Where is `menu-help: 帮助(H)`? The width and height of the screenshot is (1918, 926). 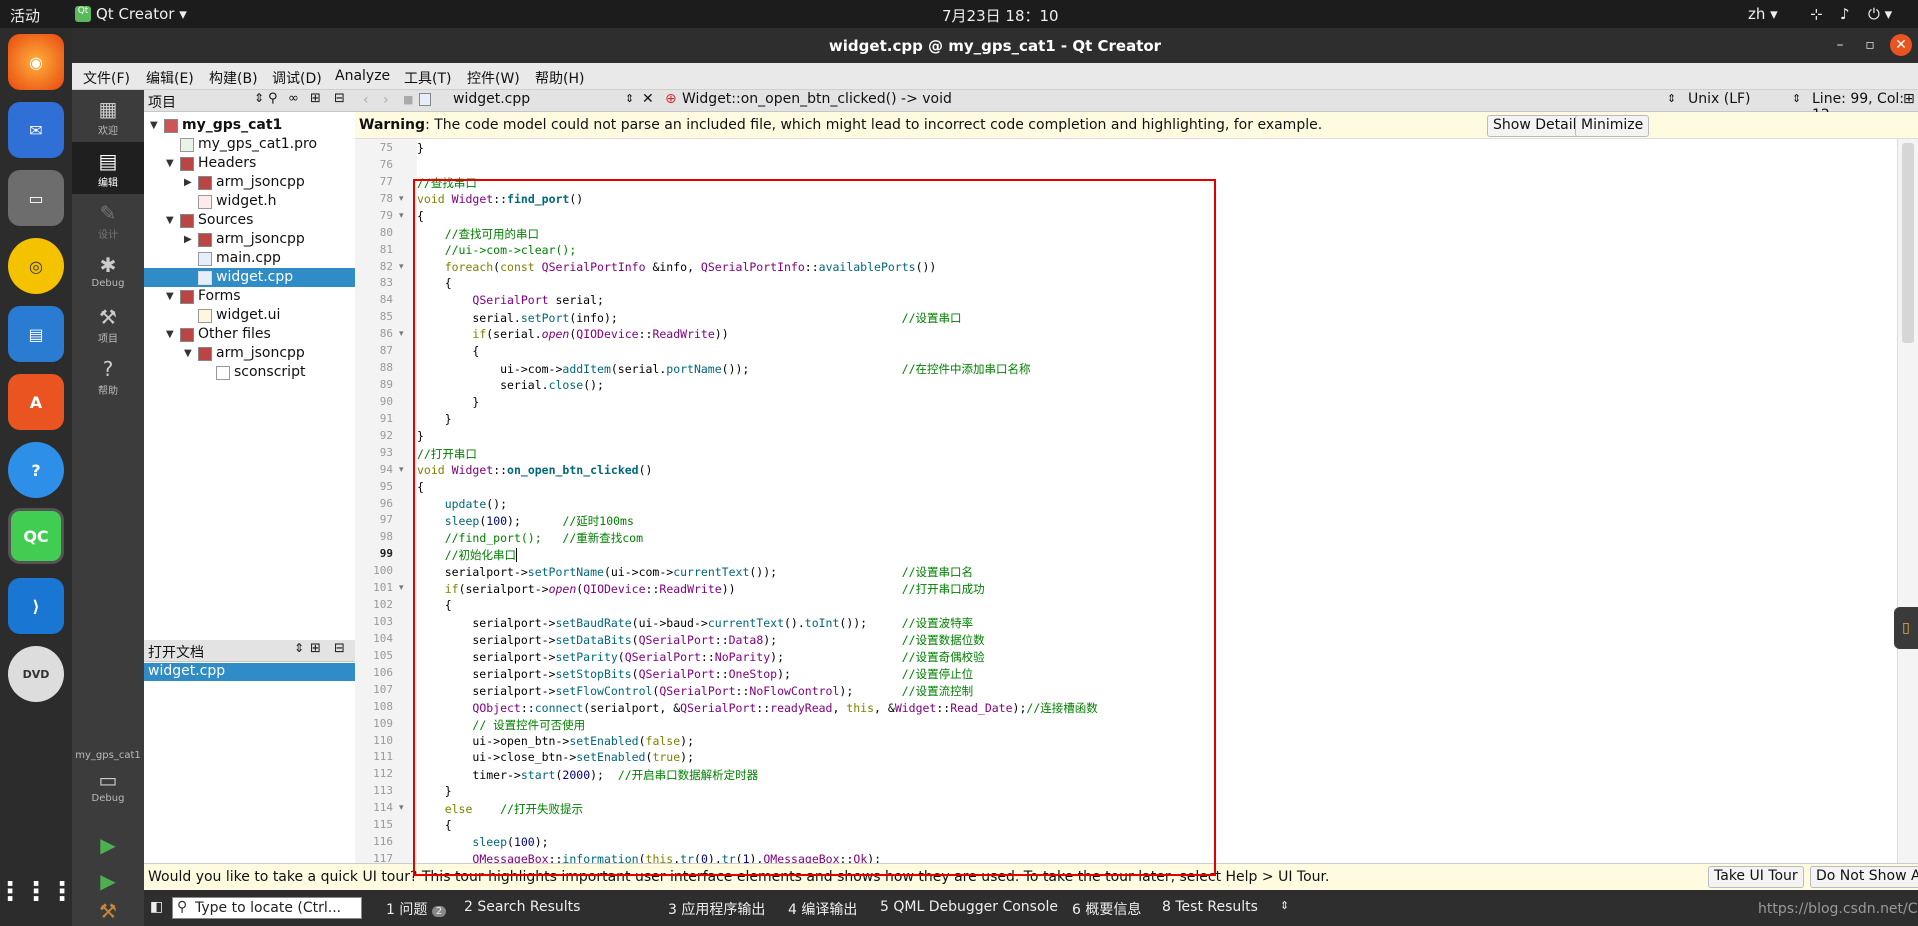
menu-help: 帮助(H) is located at coordinates (559, 78).